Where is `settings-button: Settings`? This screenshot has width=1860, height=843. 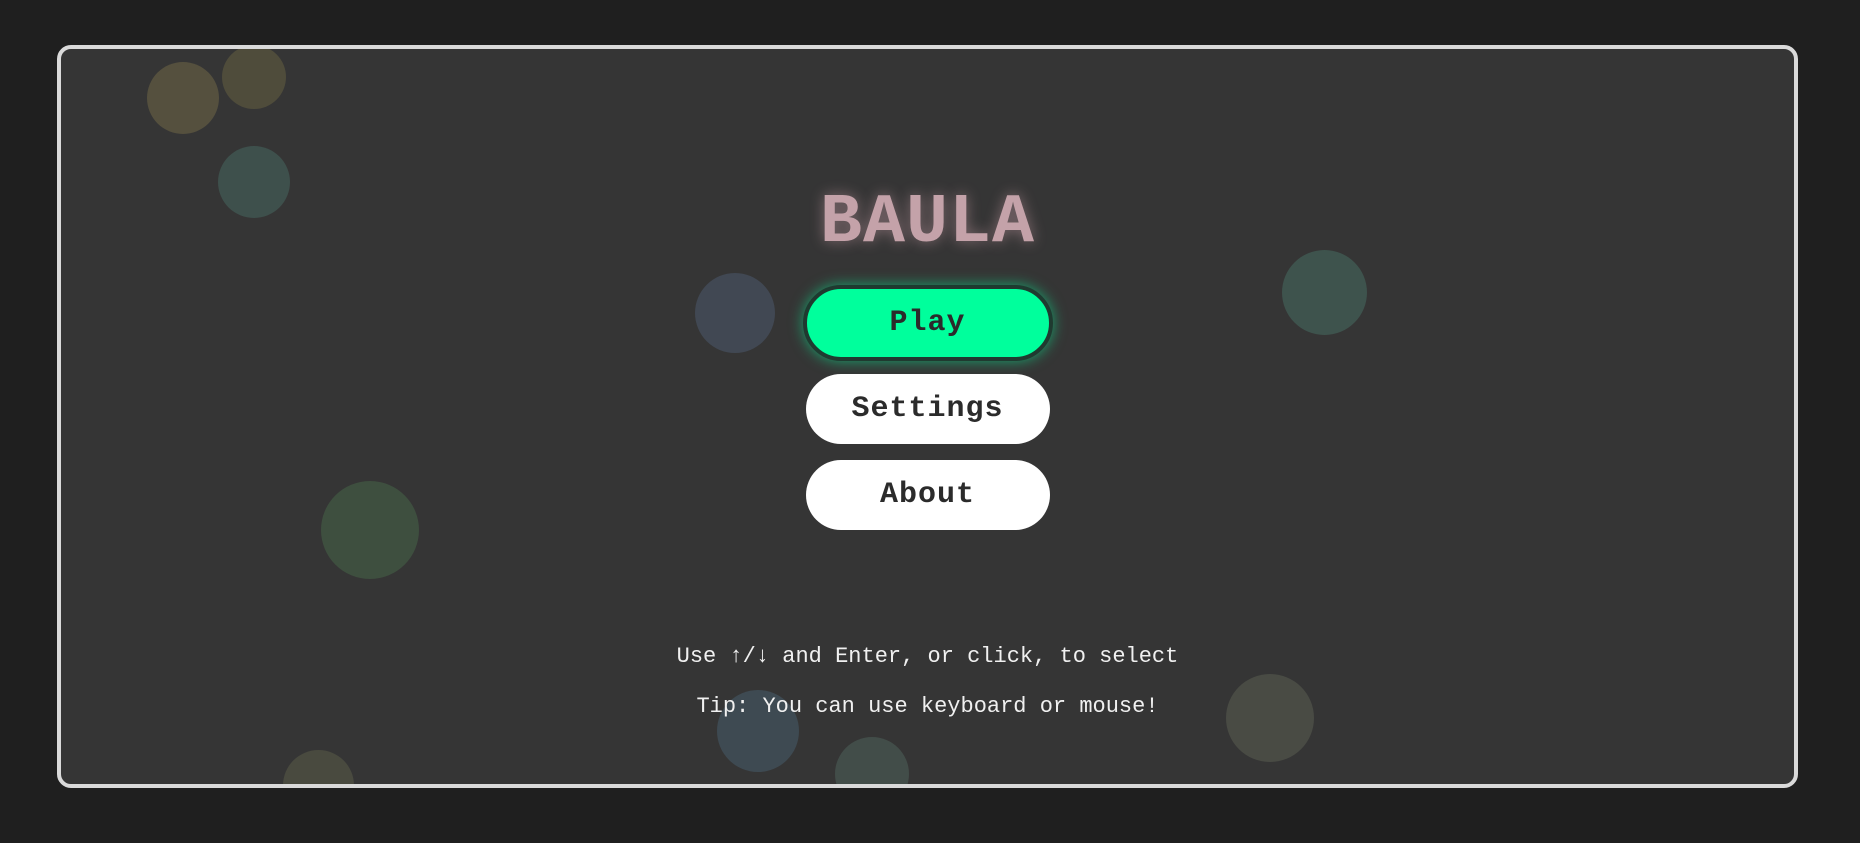
settings-button: Settings is located at coordinates (927, 409).